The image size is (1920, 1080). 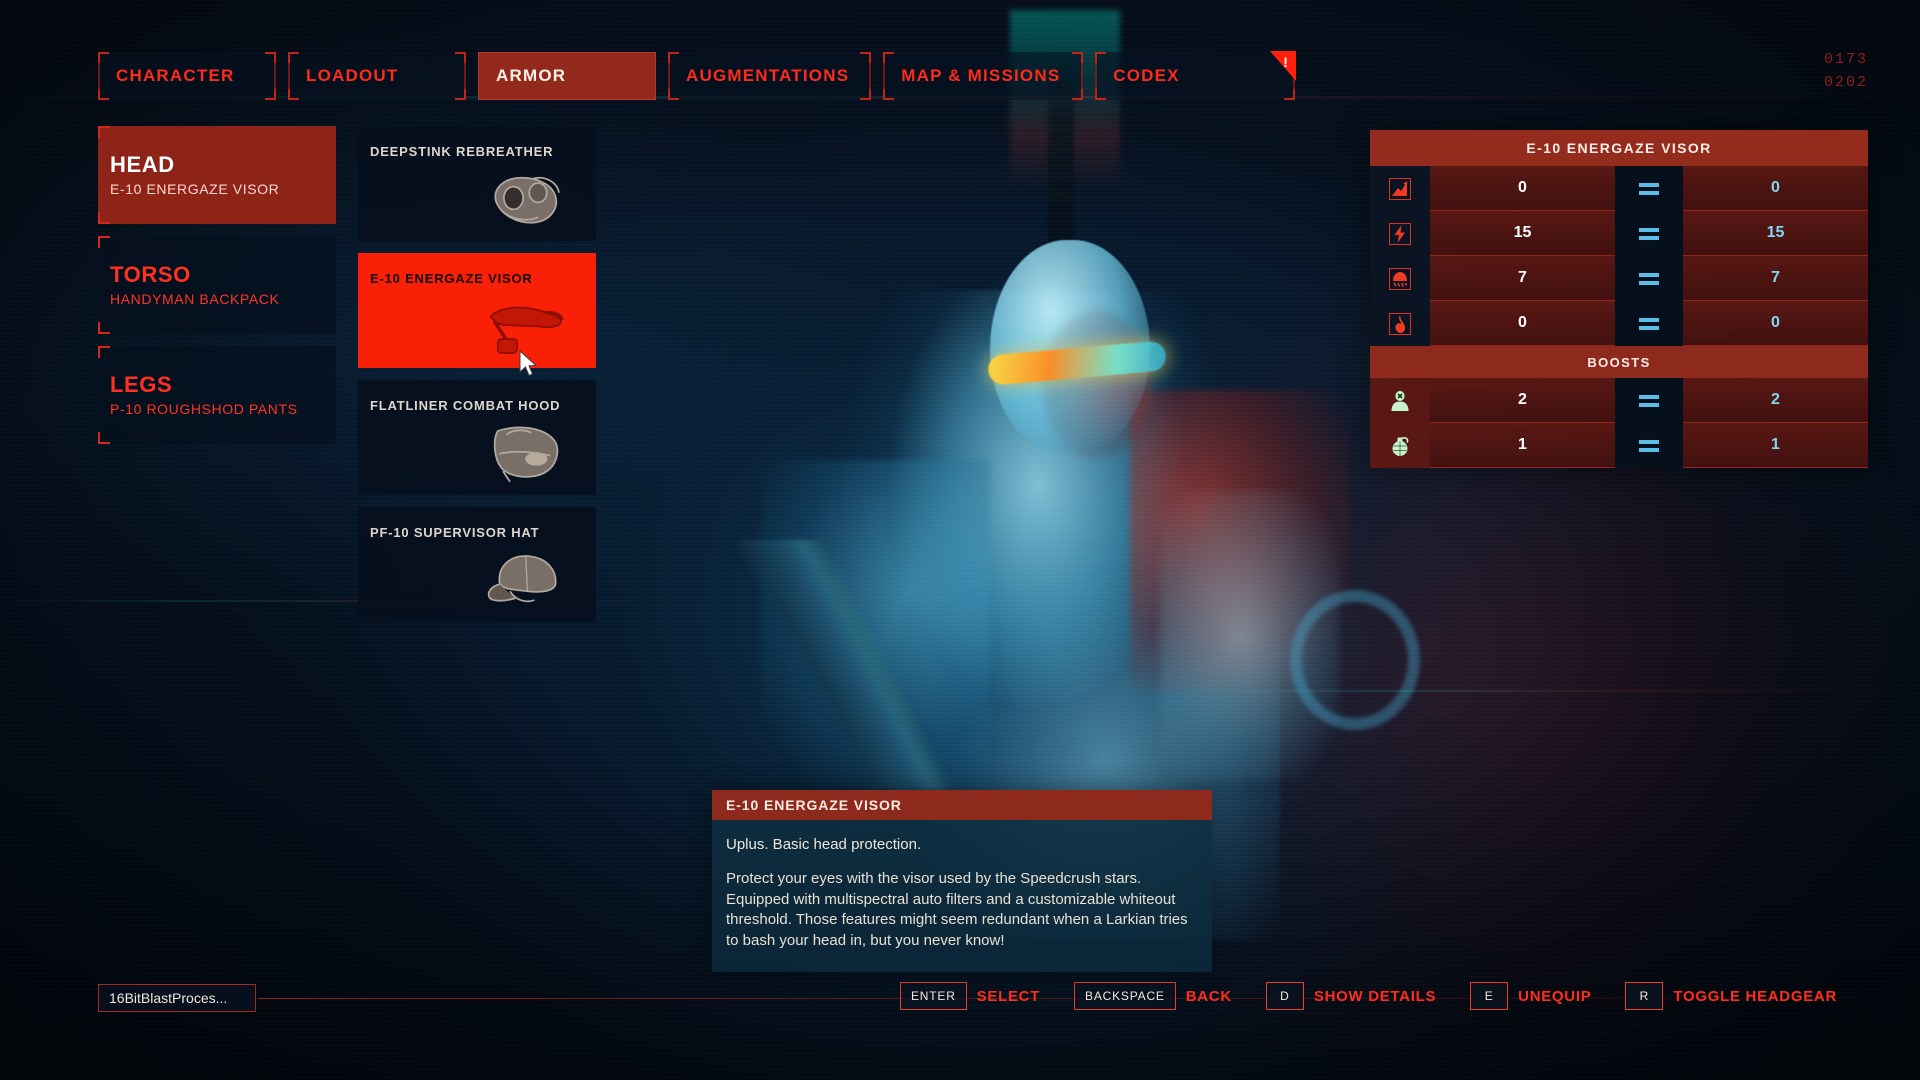 What do you see at coordinates (451, 278) in the screenshot?
I see `item-title: E-10 ENERGAZE VISOR` at bounding box center [451, 278].